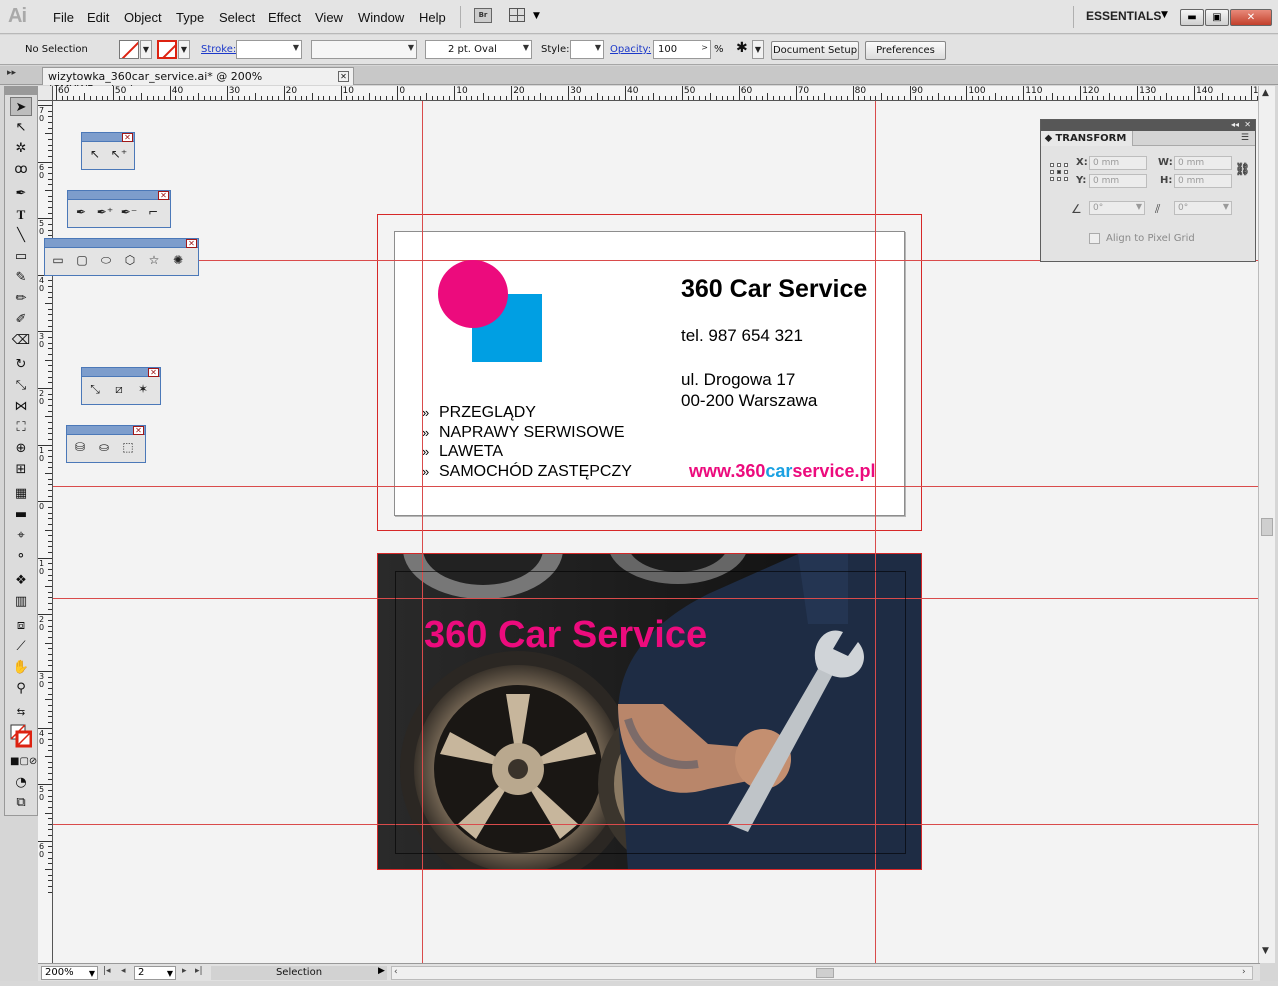 The image size is (1278, 986). Describe the element at coordinates (782, 471) in the screenshot. I see `card-website: www.360carservice.pl` at that location.